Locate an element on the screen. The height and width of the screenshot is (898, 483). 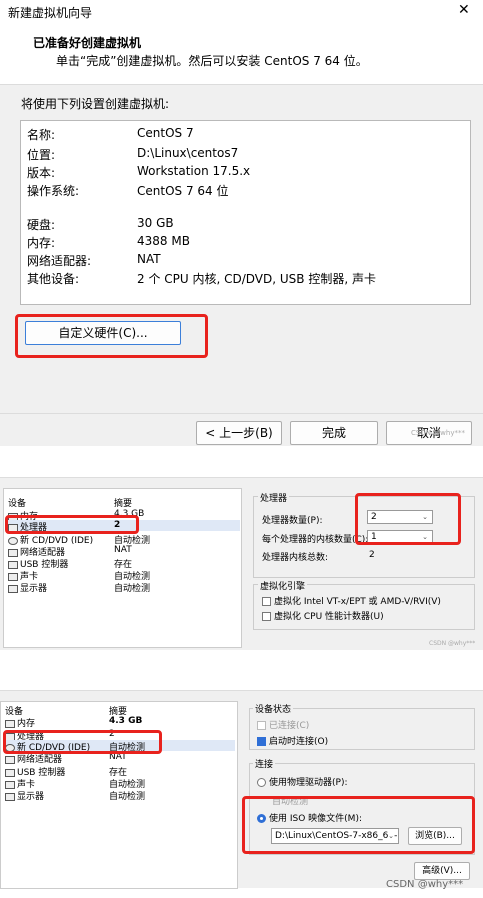
page-subheading: 单击“完成”创建虚拟机。然后可以安装 CentOS 7 64 位。 is located at coordinates (212, 61).